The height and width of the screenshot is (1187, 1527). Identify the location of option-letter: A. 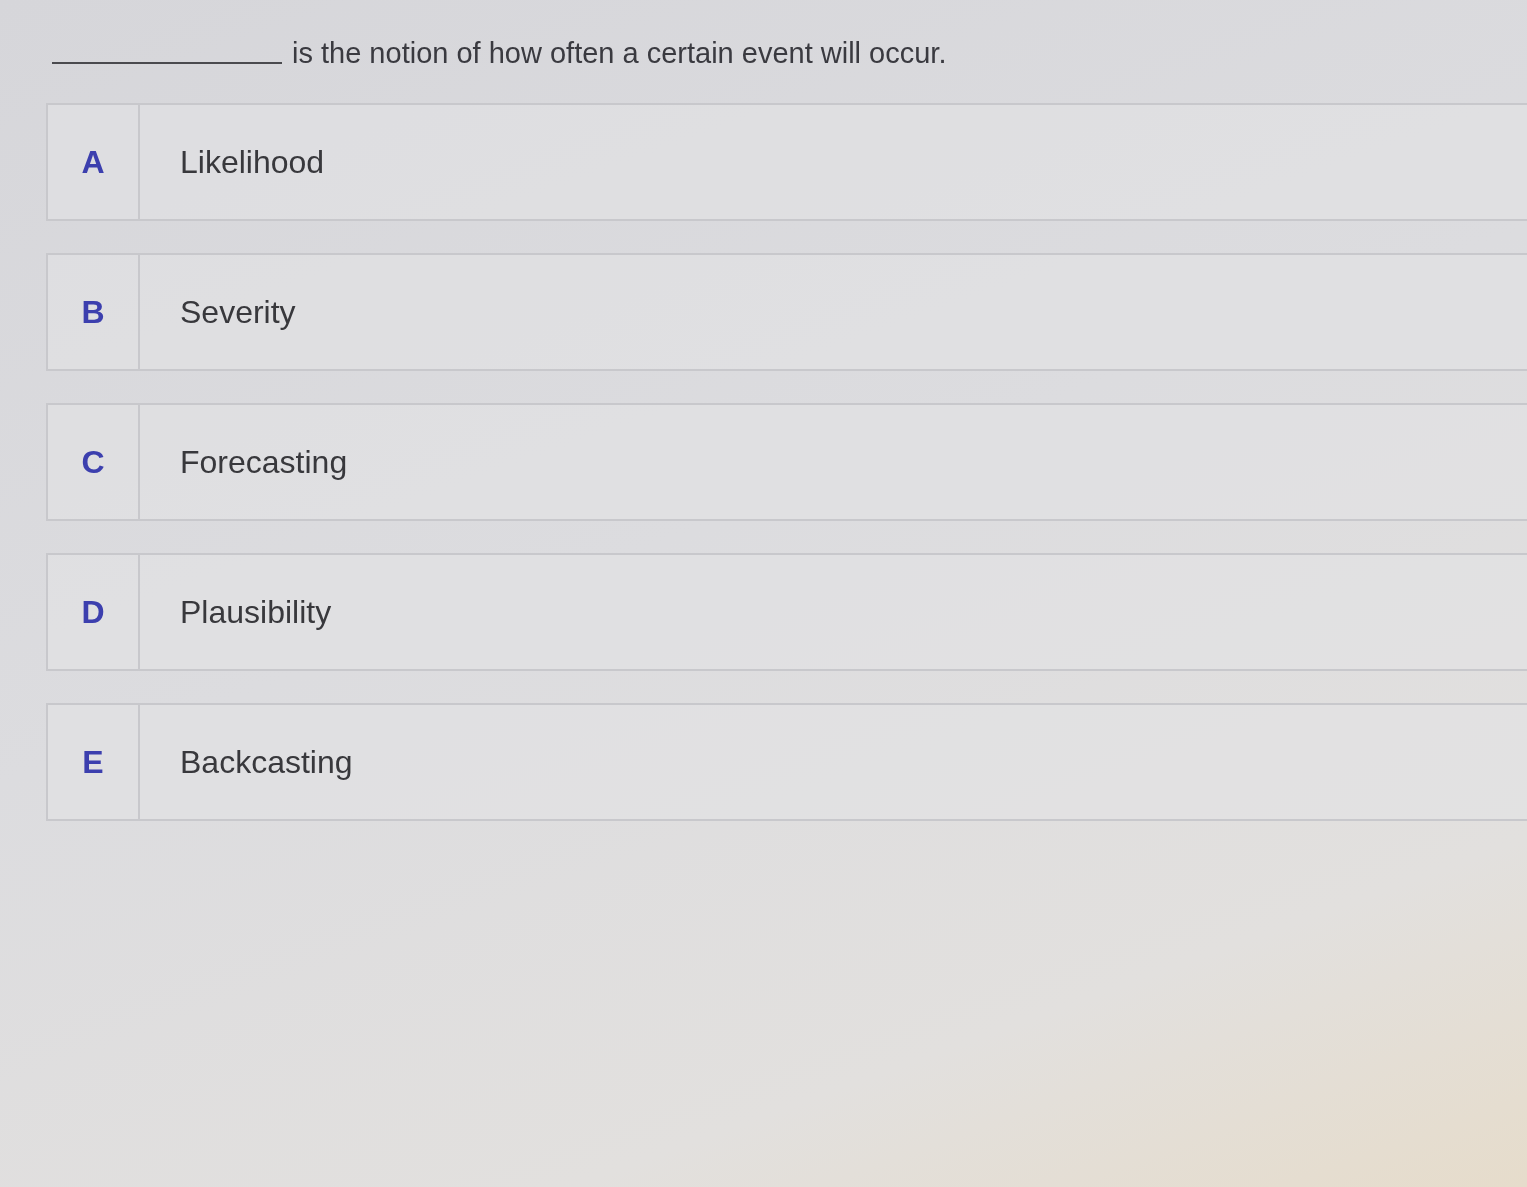
(94, 162).